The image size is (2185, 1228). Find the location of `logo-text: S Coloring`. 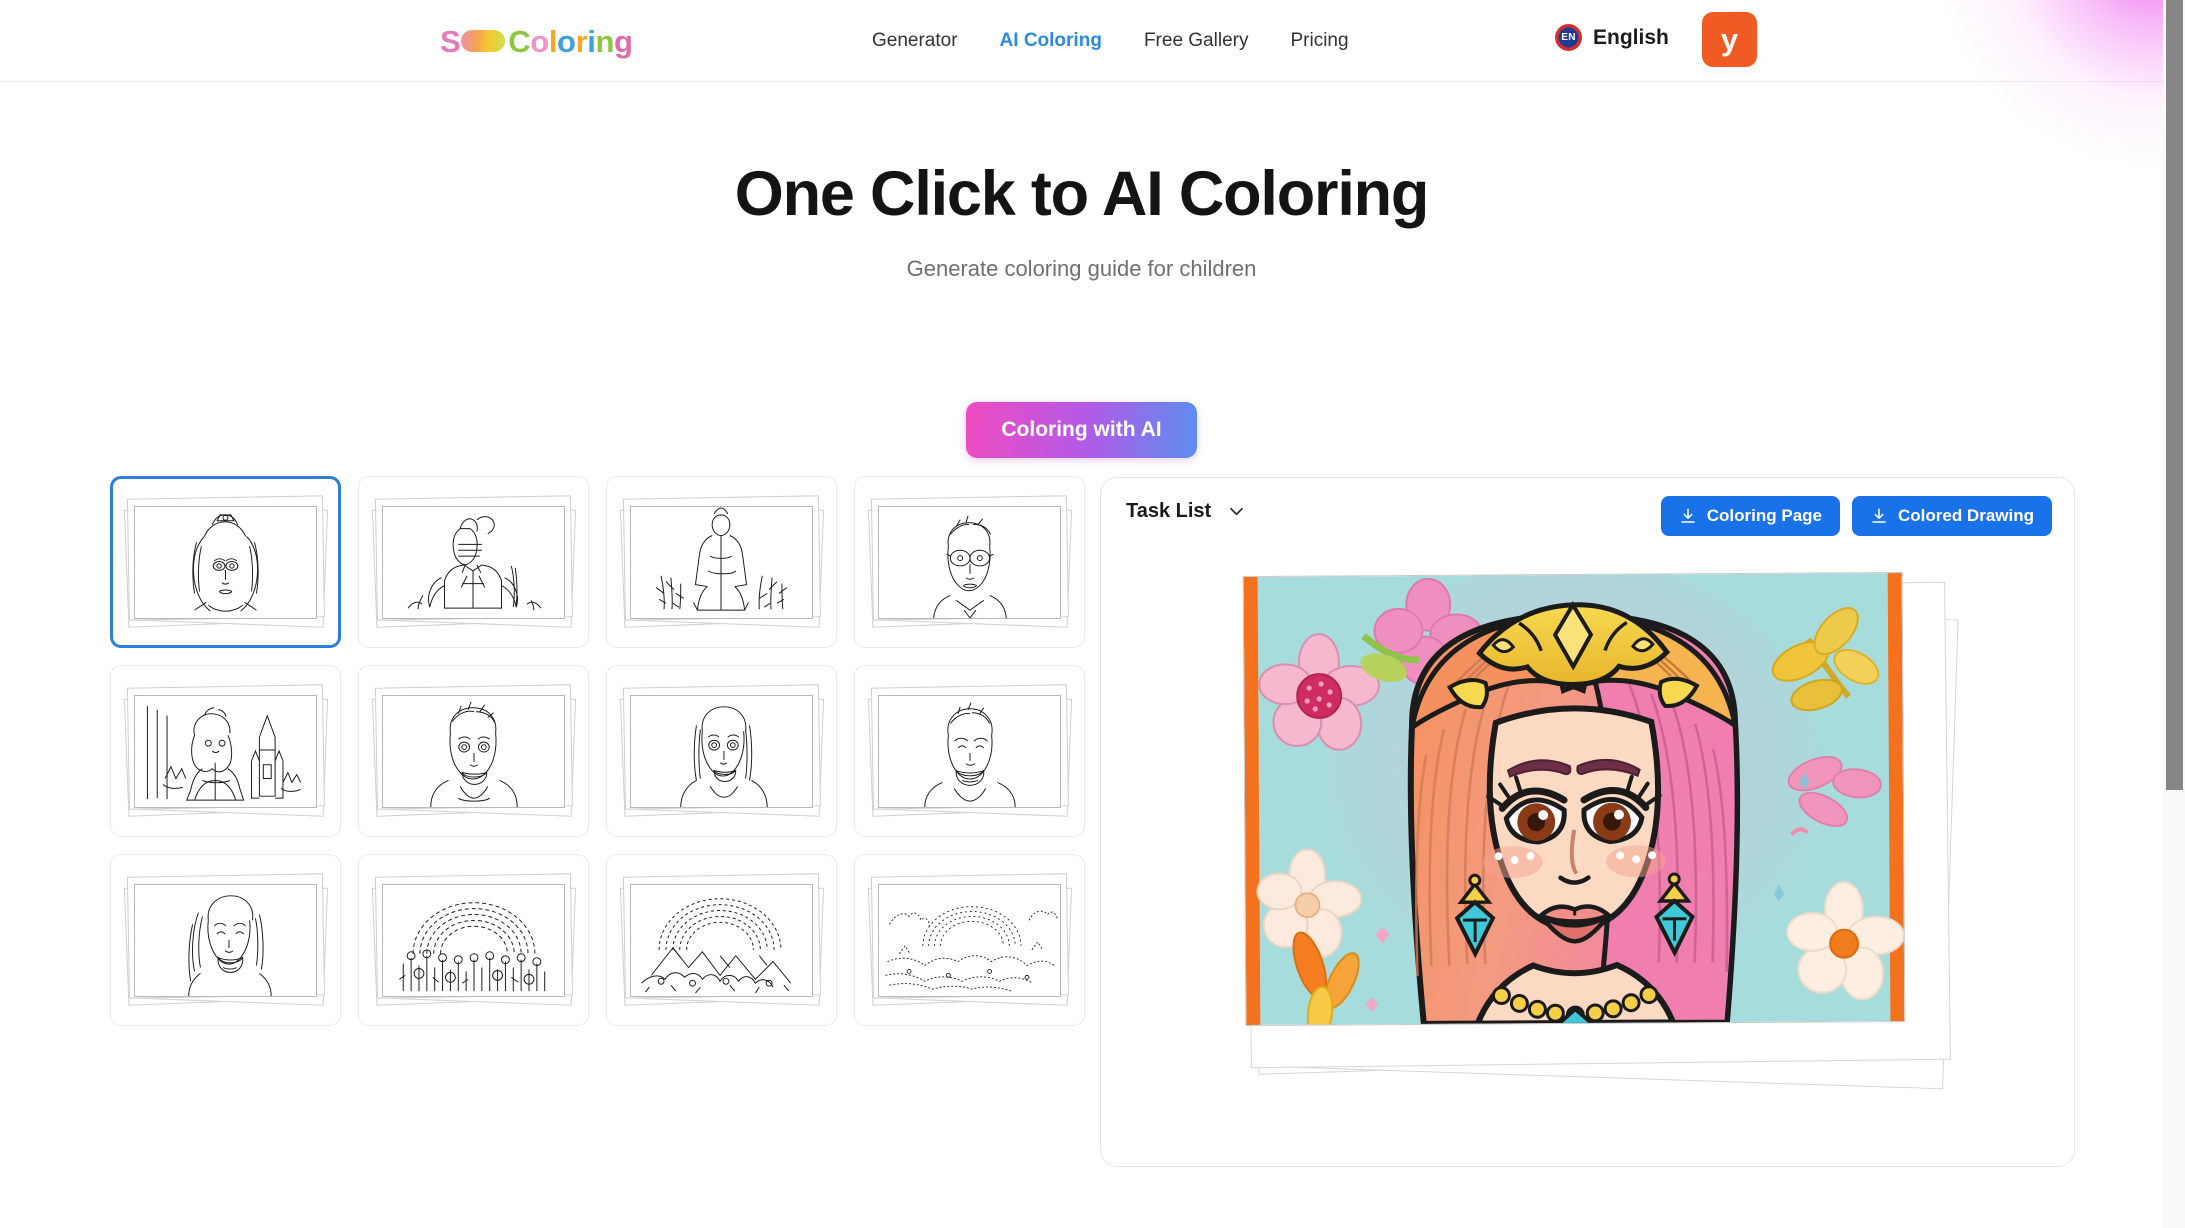

logo-text: S Coloring is located at coordinates (536, 41).